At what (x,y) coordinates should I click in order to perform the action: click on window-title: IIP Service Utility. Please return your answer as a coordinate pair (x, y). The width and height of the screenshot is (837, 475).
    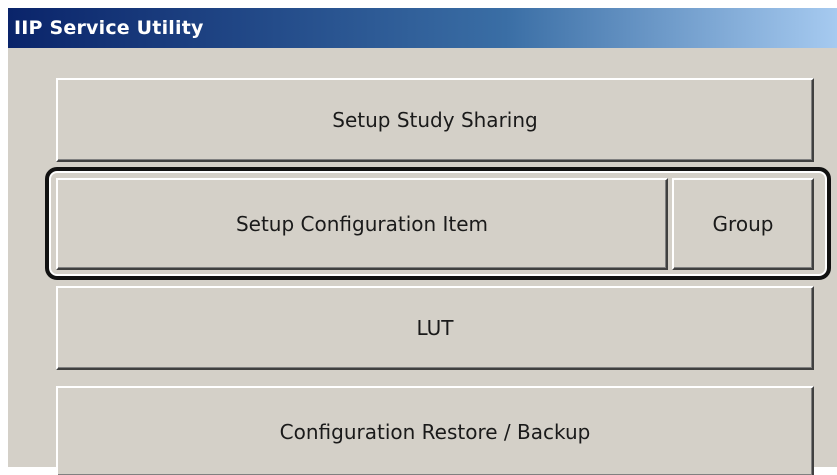
    Looking at the image, I should click on (109, 28).